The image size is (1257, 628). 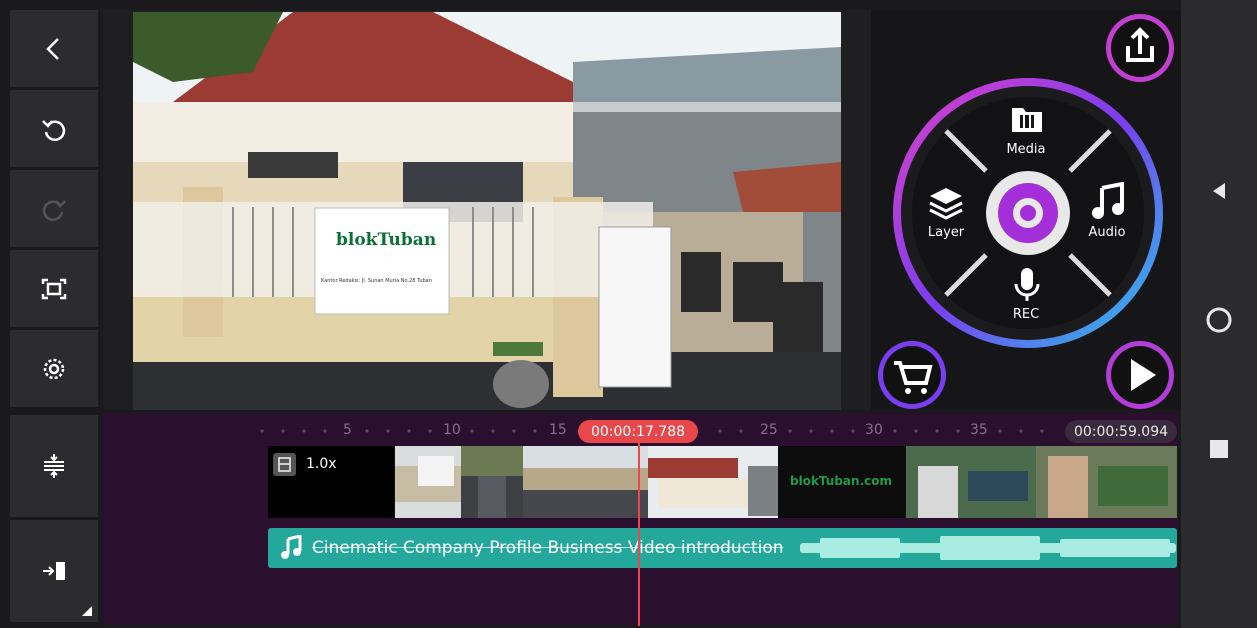 I want to click on redo-icon, so click(x=54, y=210).